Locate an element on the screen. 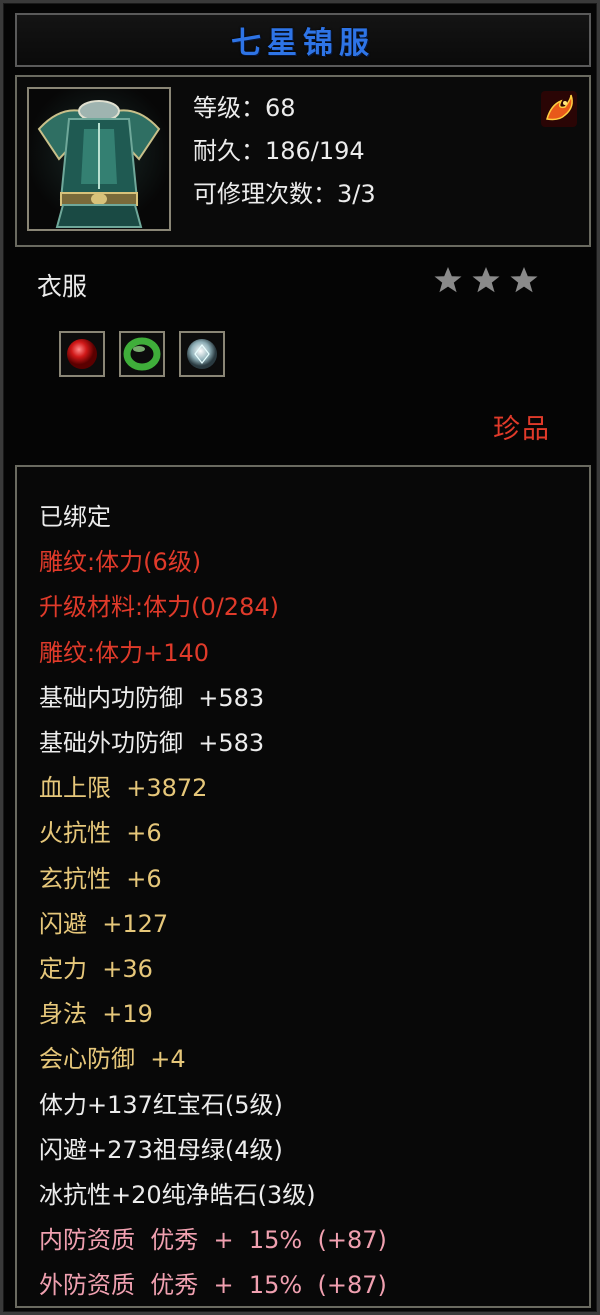  fire-dragon-icon is located at coordinates (559, 109).